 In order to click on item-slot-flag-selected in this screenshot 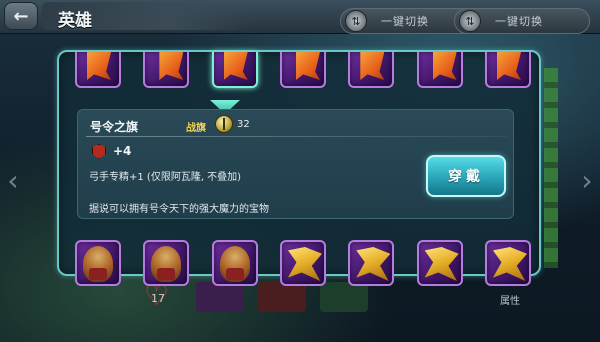, I will do `click(234, 70)`.